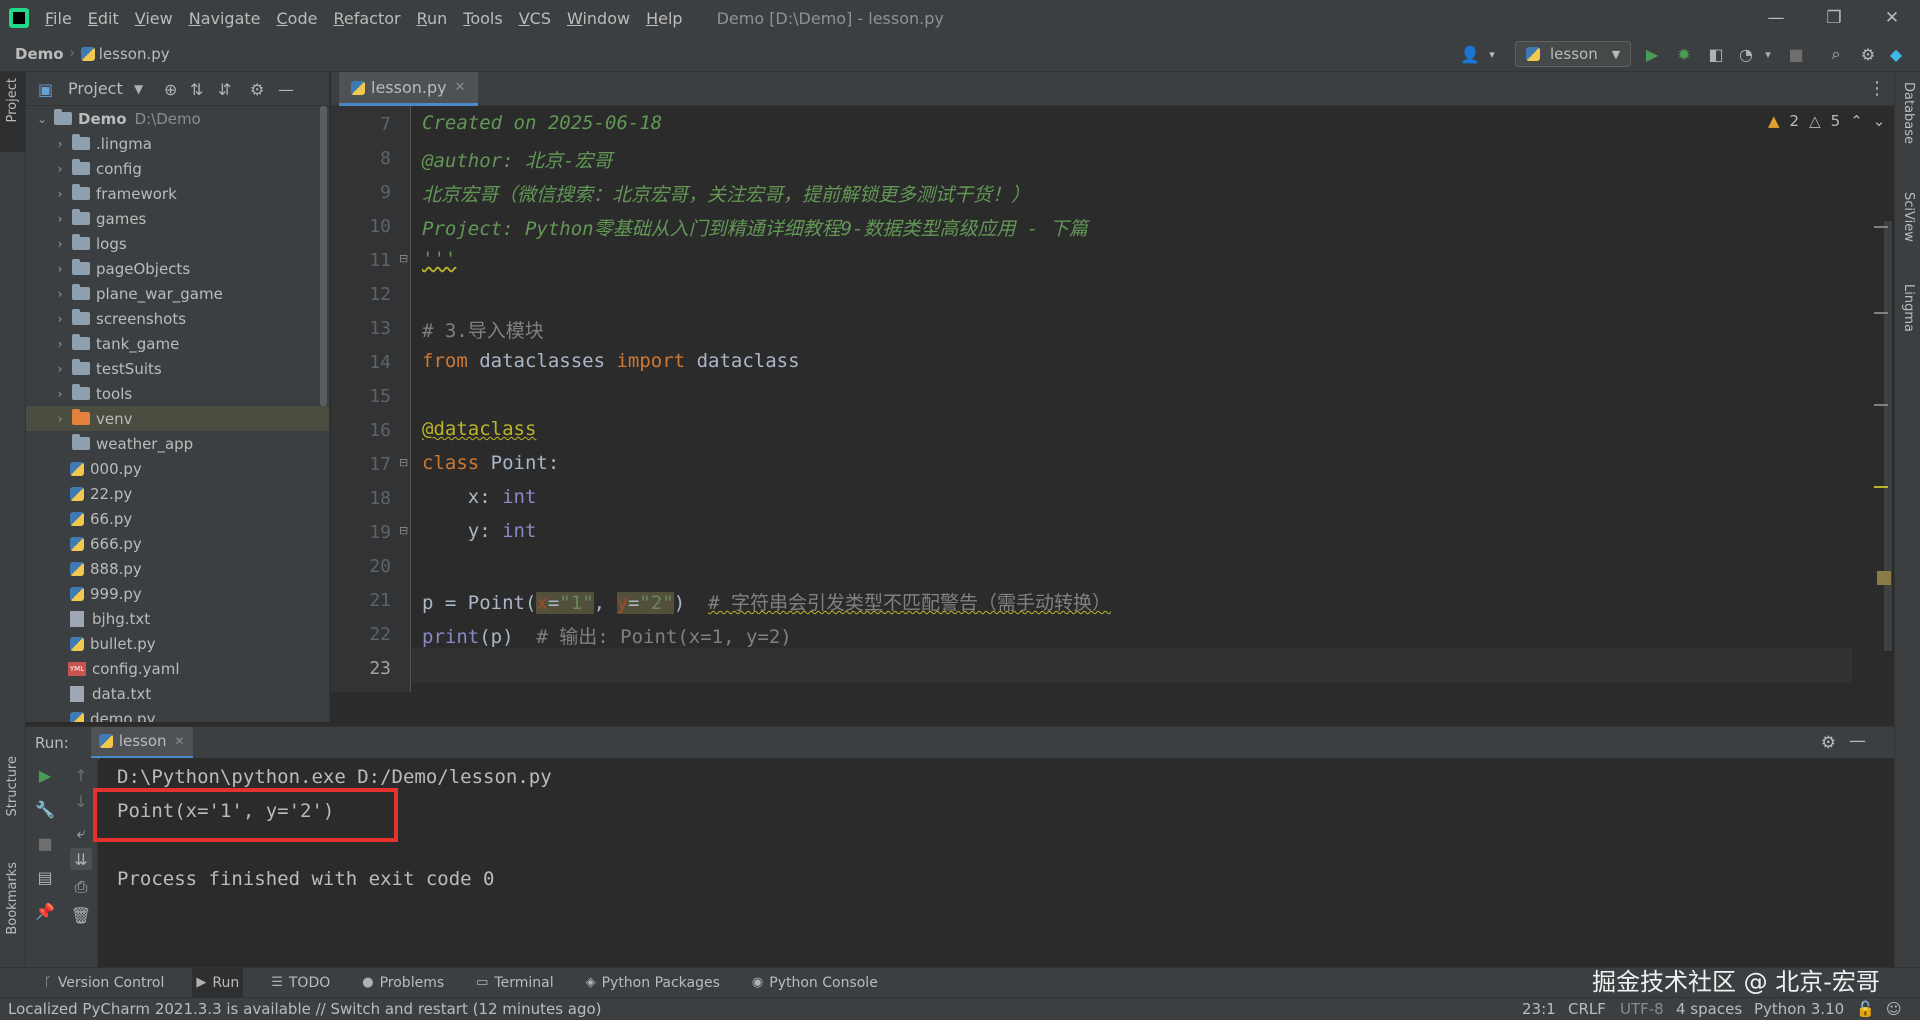 This screenshot has height=1020, width=1920. I want to click on menu-vcs: VCS, so click(535, 18).